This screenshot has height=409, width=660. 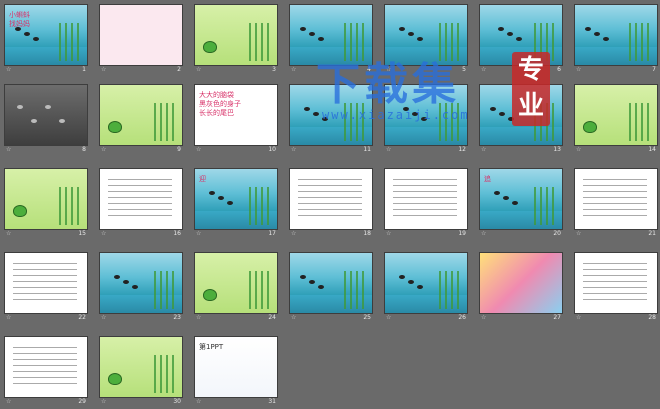 I want to click on slide-thumbnail-28: ☆ 28, so click(x=616, y=287).